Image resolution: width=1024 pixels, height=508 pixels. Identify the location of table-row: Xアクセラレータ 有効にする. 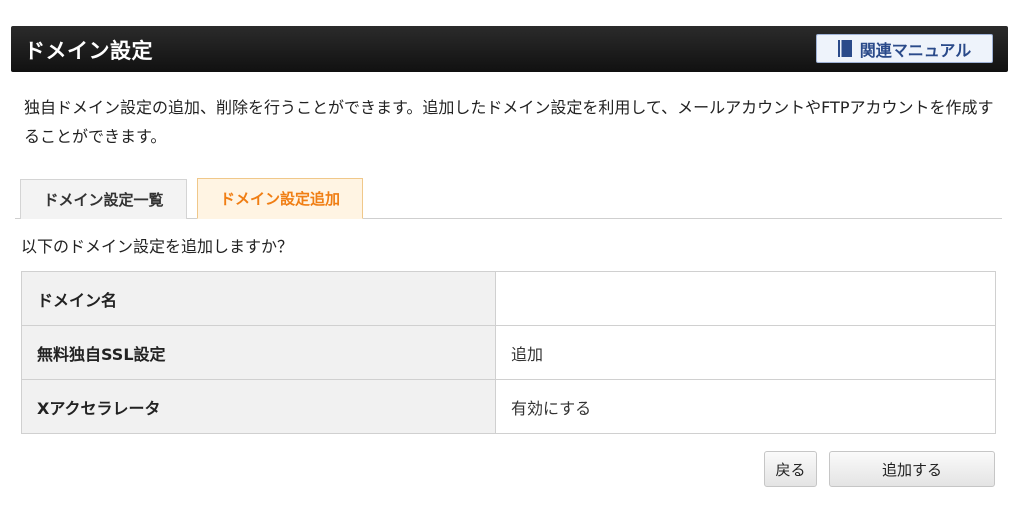
(508, 406).